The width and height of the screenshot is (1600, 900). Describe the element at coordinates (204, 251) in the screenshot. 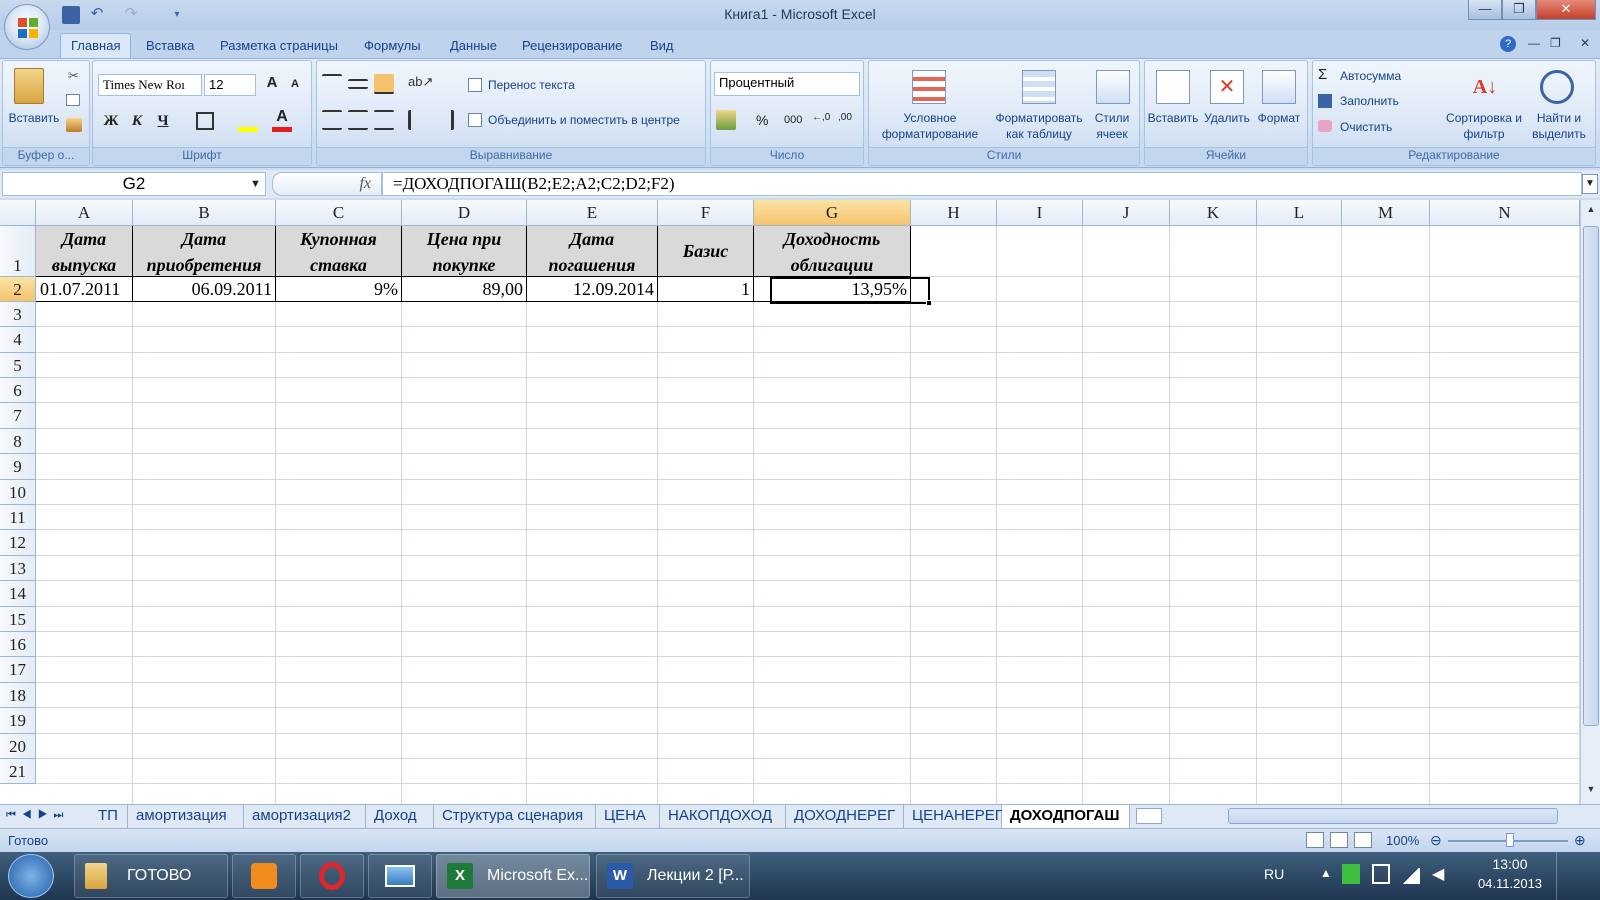

I see `header-cell: Дата приобретения` at that location.